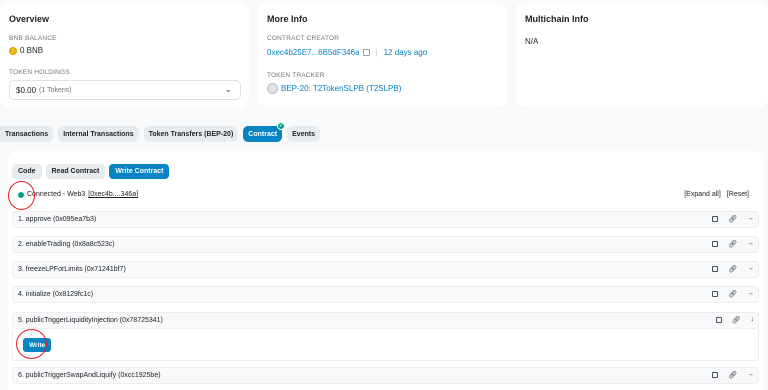  What do you see at coordinates (33, 38) in the screenshot?
I see `bnb-balance-label: BNB BALANCE` at bounding box center [33, 38].